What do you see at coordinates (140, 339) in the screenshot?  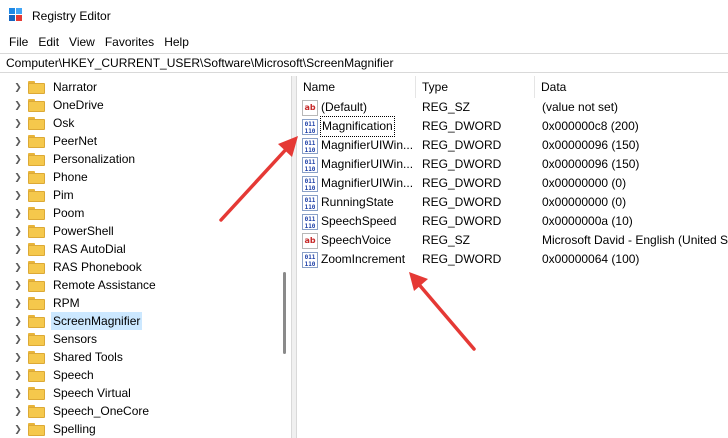 I see `tree-item: ❯ Sensors` at bounding box center [140, 339].